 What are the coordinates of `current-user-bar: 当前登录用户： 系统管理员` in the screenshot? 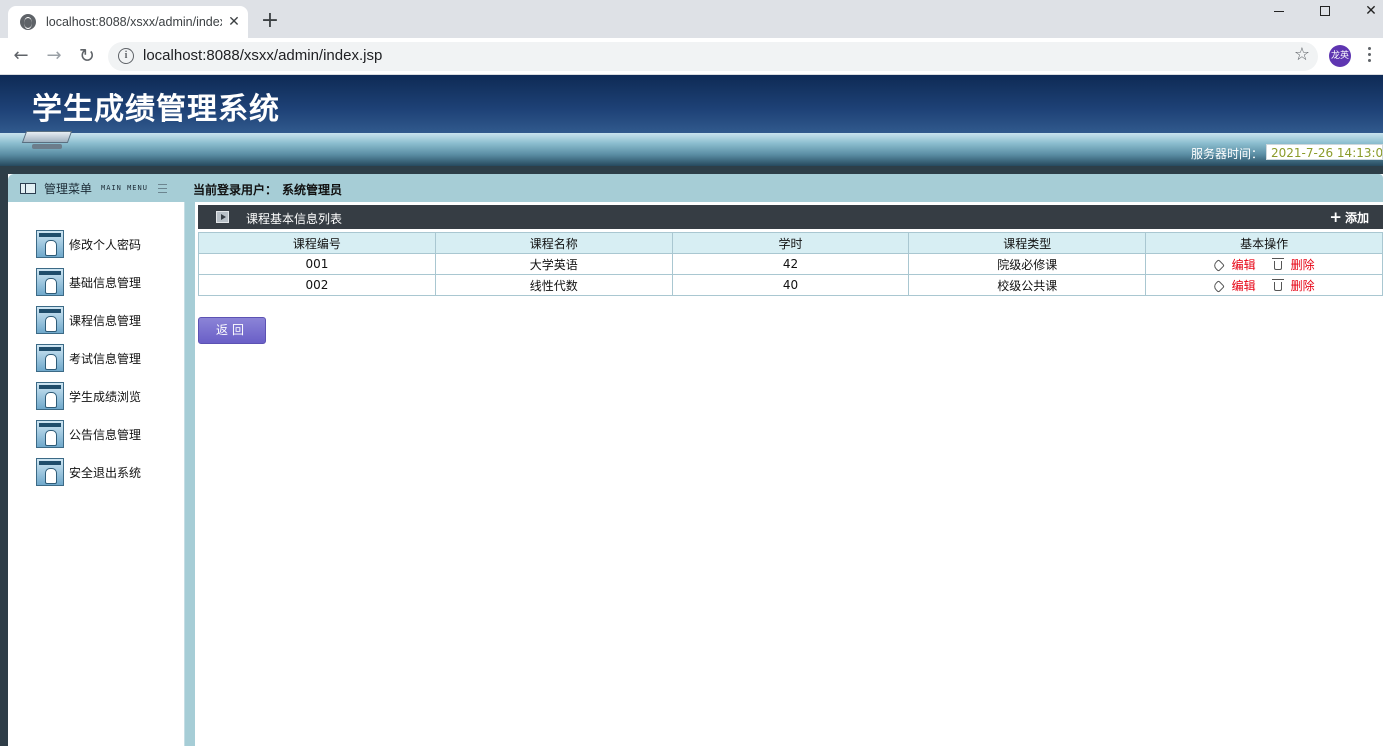 It's located at (779, 188).